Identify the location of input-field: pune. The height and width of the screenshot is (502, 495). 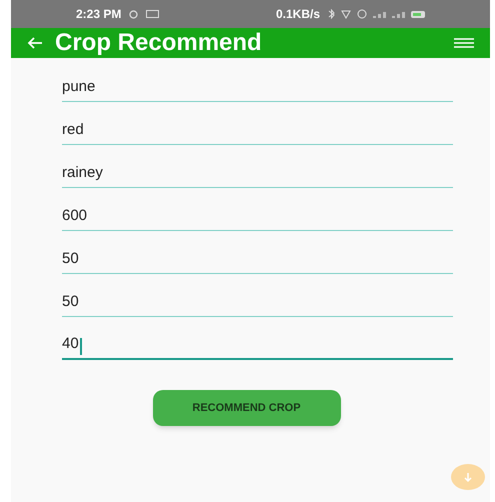
(257, 88).